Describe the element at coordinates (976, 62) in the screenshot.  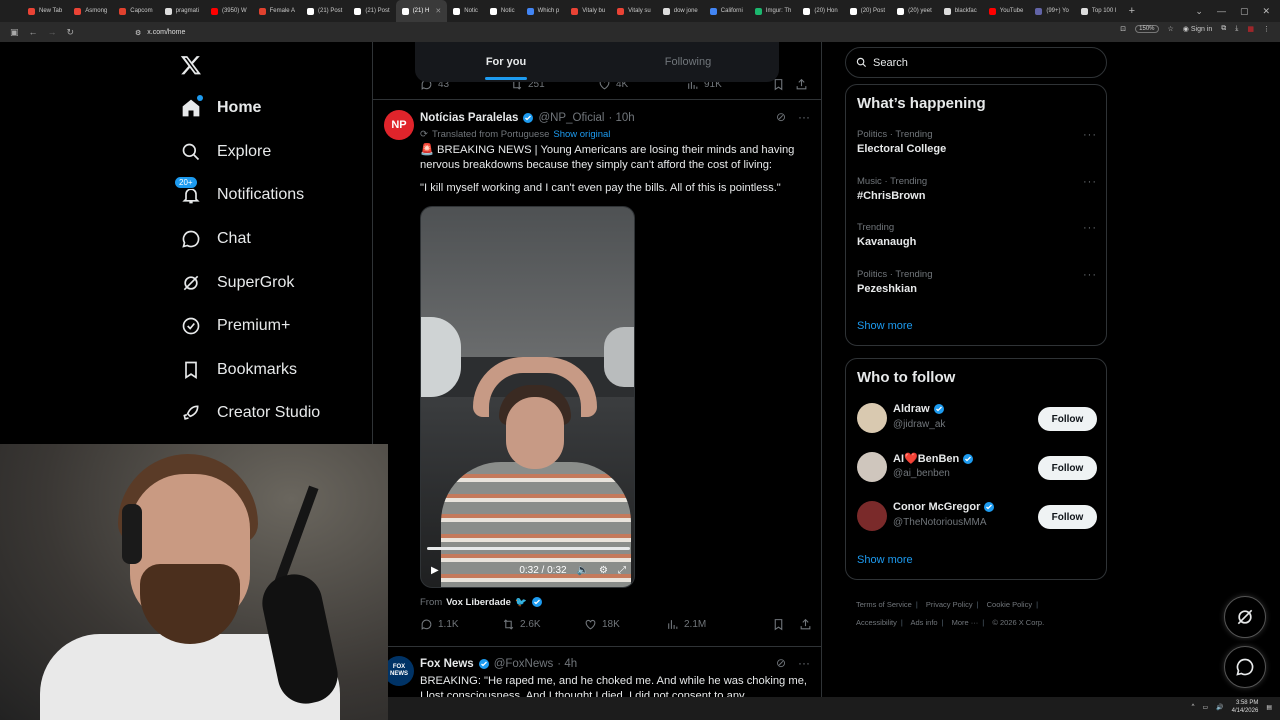
I see `search-input: Search` at that location.